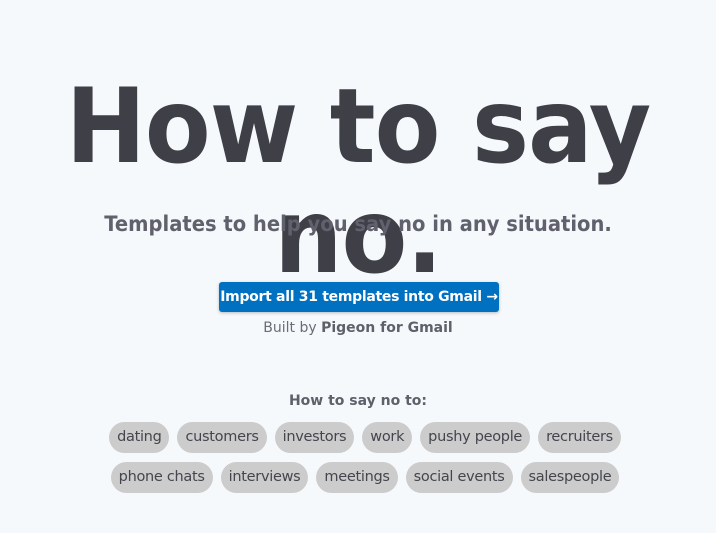 This screenshot has width=716, height=533. What do you see at coordinates (459, 477) in the screenshot?
I see `tag-social-events: social events` at bounding box center [459, 477].